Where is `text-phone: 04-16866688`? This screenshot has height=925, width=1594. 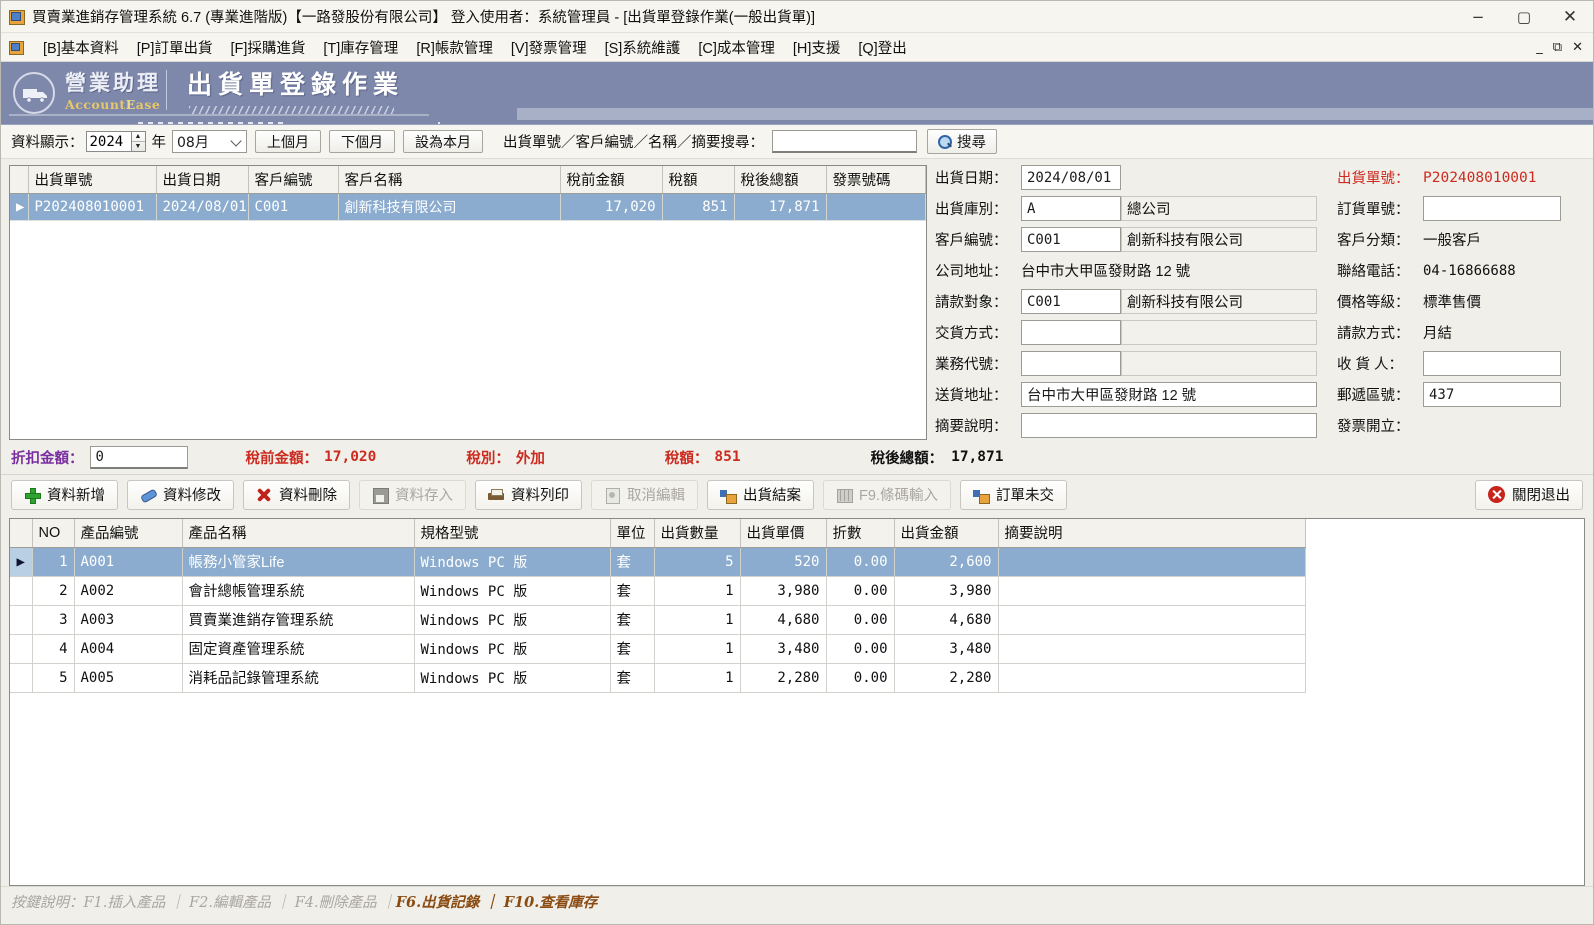
text-phone: 04-16866688 is located at coordinates (1469, 270).